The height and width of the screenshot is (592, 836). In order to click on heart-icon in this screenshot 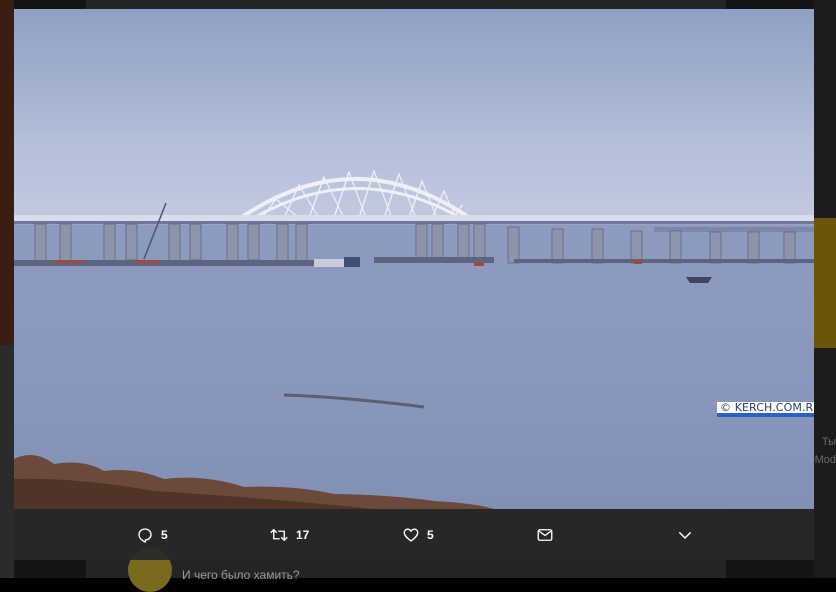, I will do `click(411, 535)`.